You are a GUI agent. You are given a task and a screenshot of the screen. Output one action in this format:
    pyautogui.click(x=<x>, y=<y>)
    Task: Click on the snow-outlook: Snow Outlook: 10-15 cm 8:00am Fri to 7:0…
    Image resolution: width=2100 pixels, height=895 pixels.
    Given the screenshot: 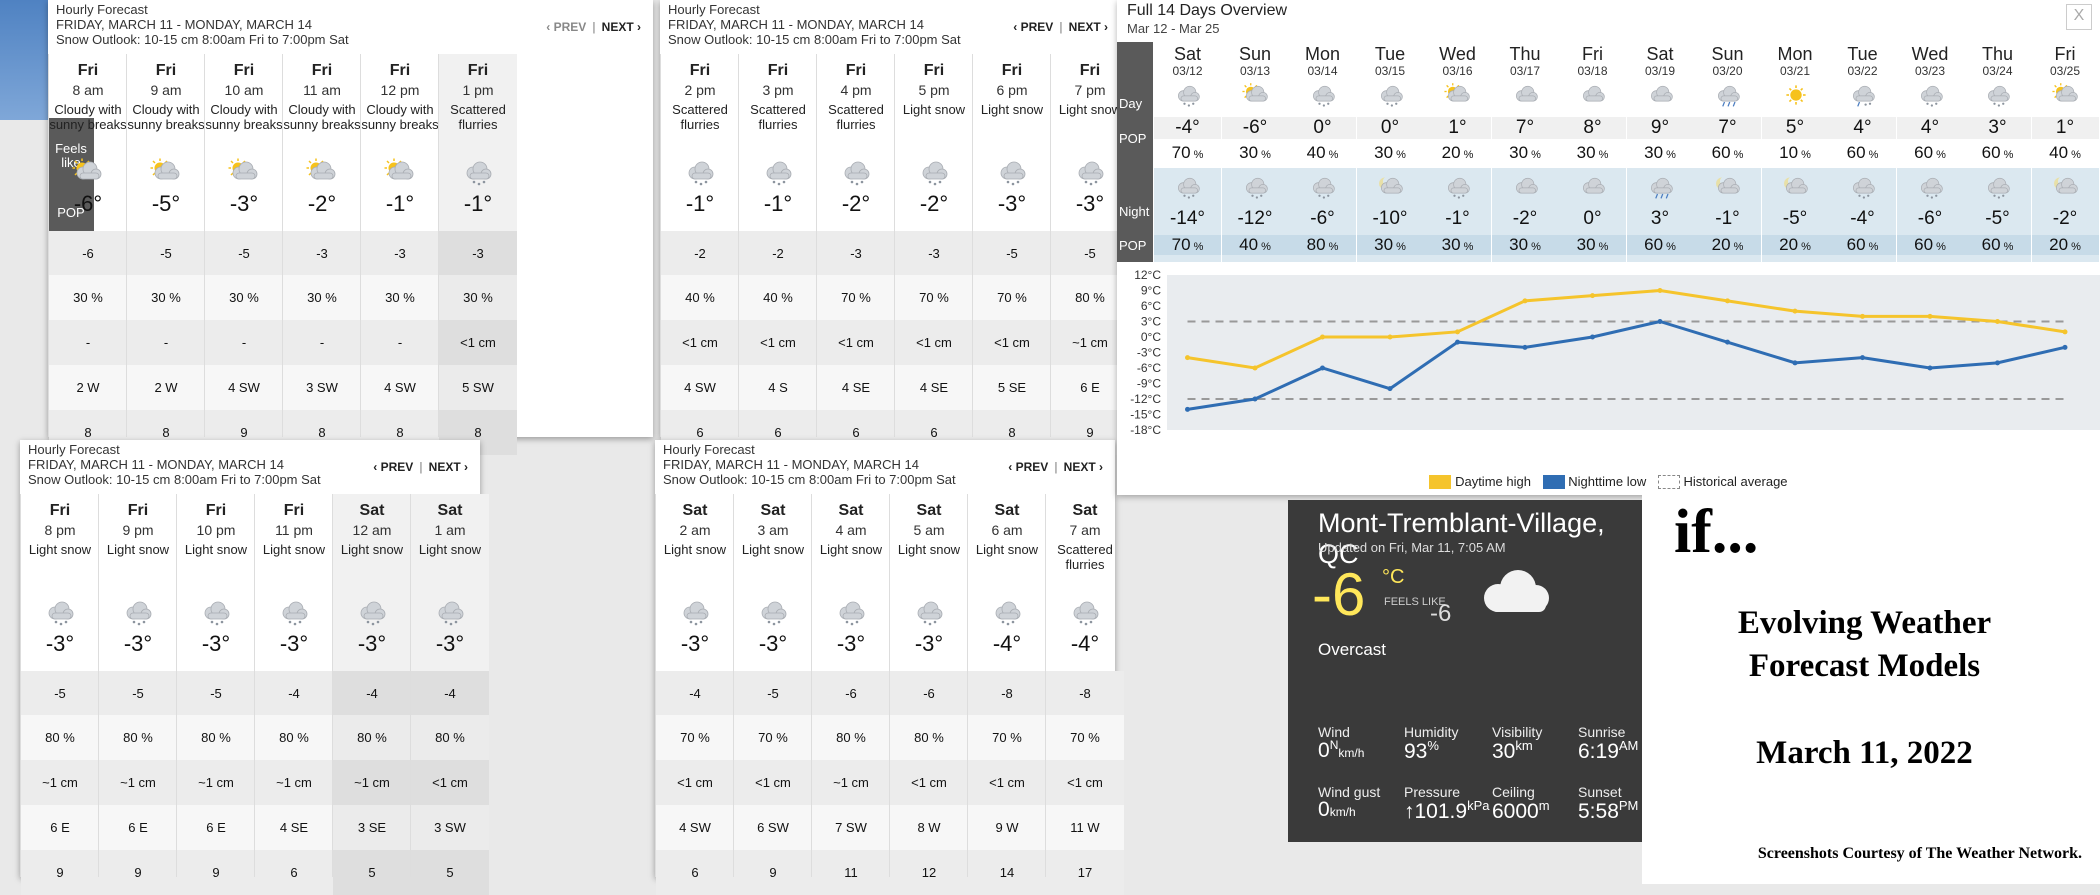 What is the action you would take?
    pyautogui.click(x=814, y=39)
    